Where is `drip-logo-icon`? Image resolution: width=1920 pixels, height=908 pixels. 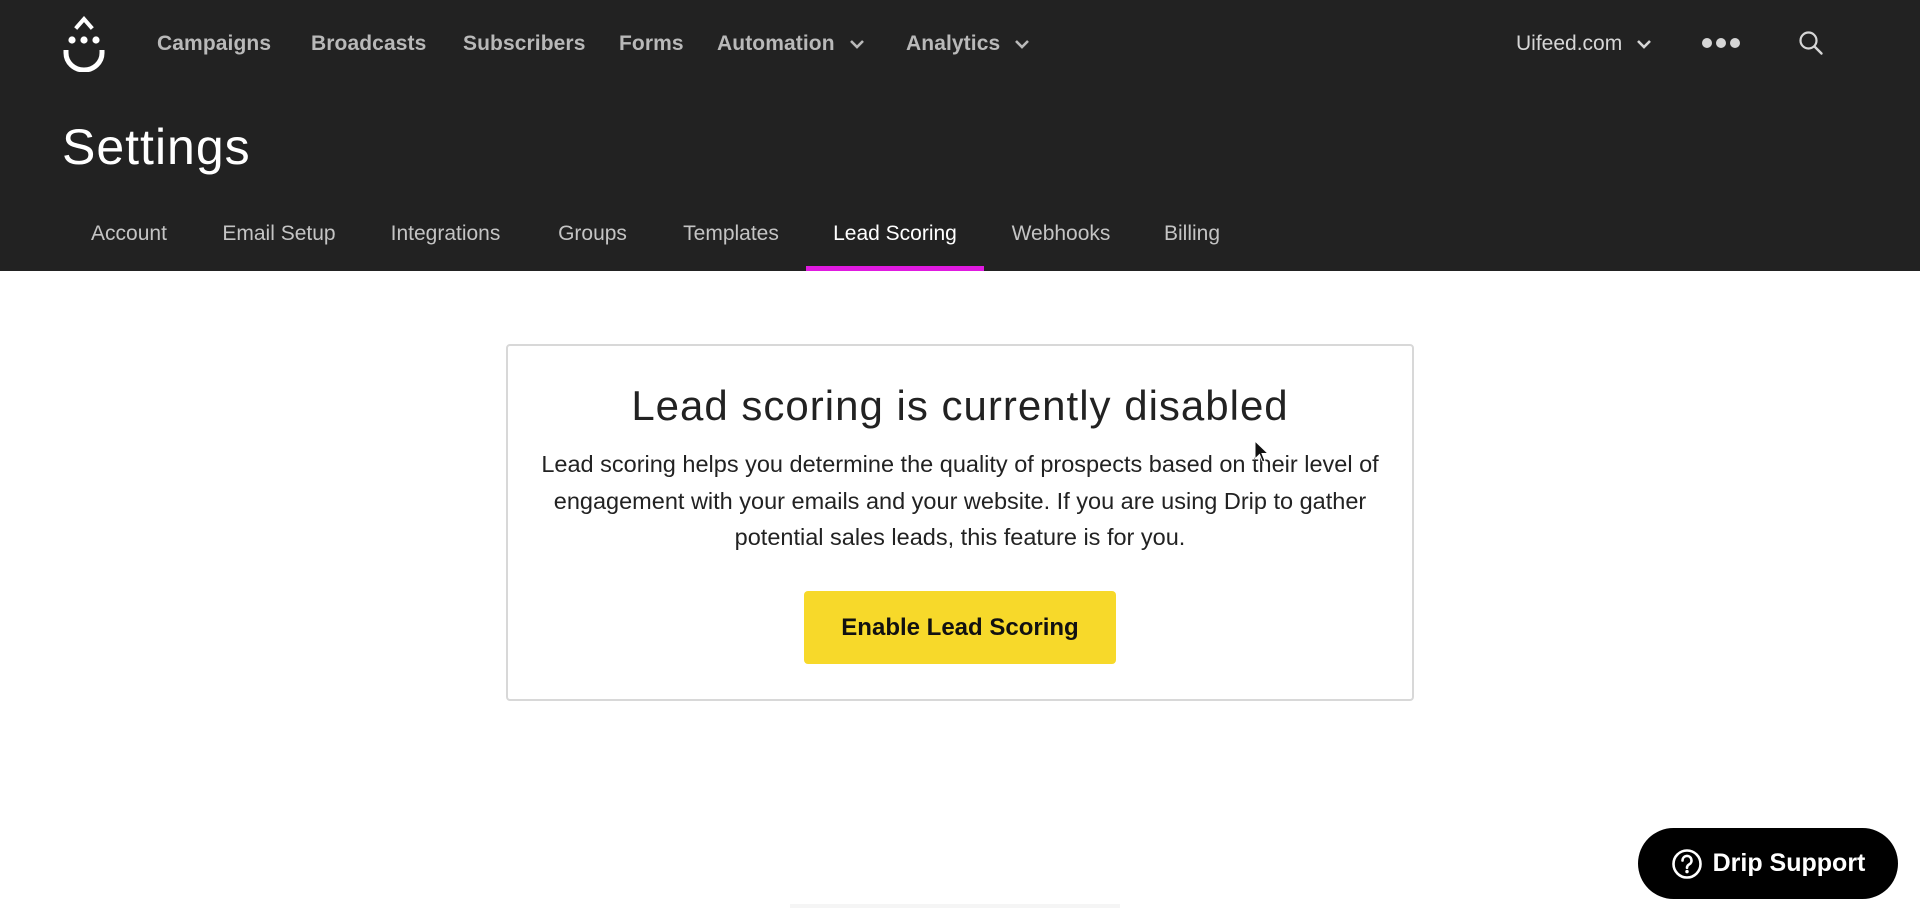 drip-logo-icon is located at coordinates (84, 44).